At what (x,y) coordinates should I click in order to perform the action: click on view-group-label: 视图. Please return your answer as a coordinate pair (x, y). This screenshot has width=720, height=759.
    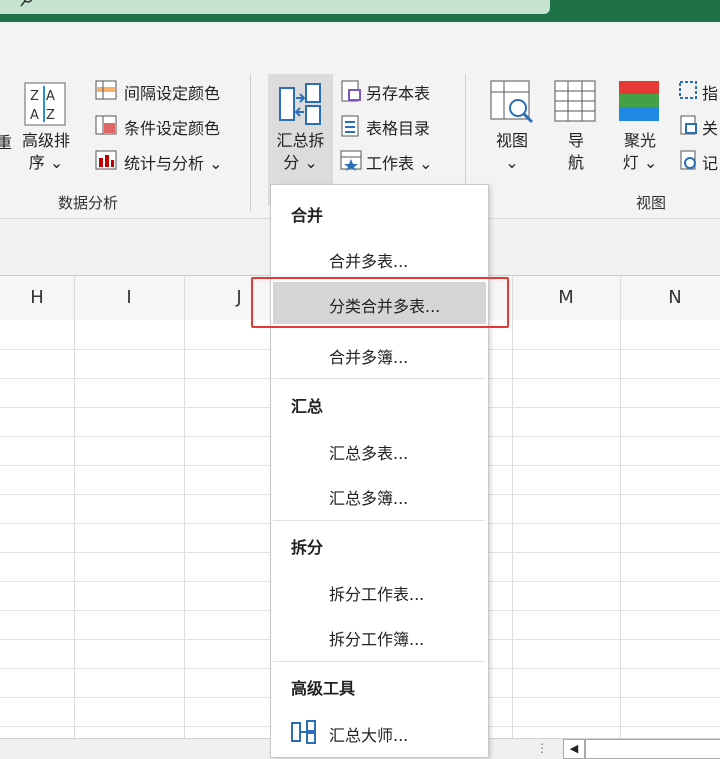
    Looking at the image, I should click on (651, 203).